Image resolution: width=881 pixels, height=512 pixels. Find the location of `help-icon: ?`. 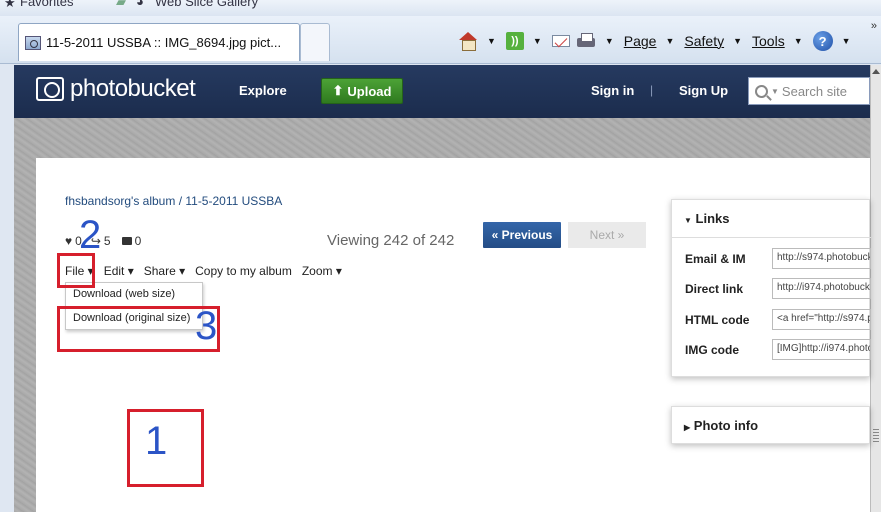

help-icon: ? is located at coordinates (822, 41).